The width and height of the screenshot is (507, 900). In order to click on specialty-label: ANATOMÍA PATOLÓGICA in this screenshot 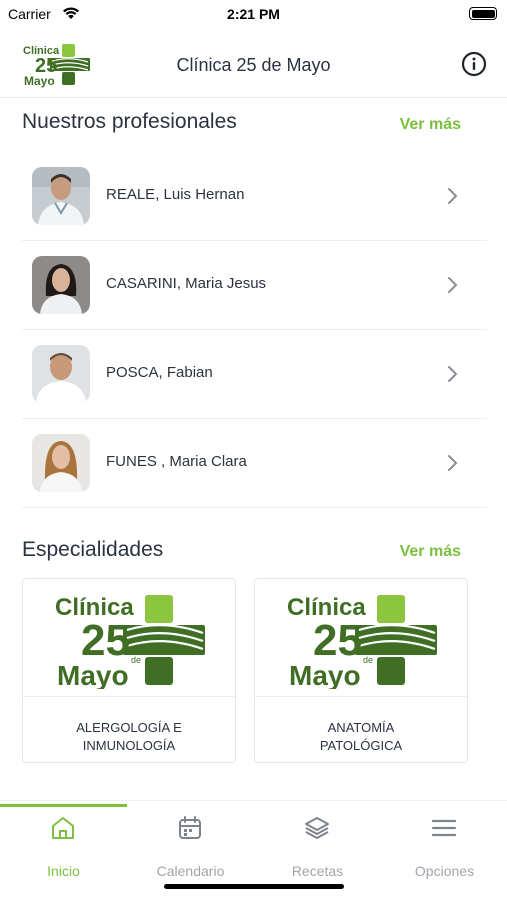, I will do `click(361, 736)`.